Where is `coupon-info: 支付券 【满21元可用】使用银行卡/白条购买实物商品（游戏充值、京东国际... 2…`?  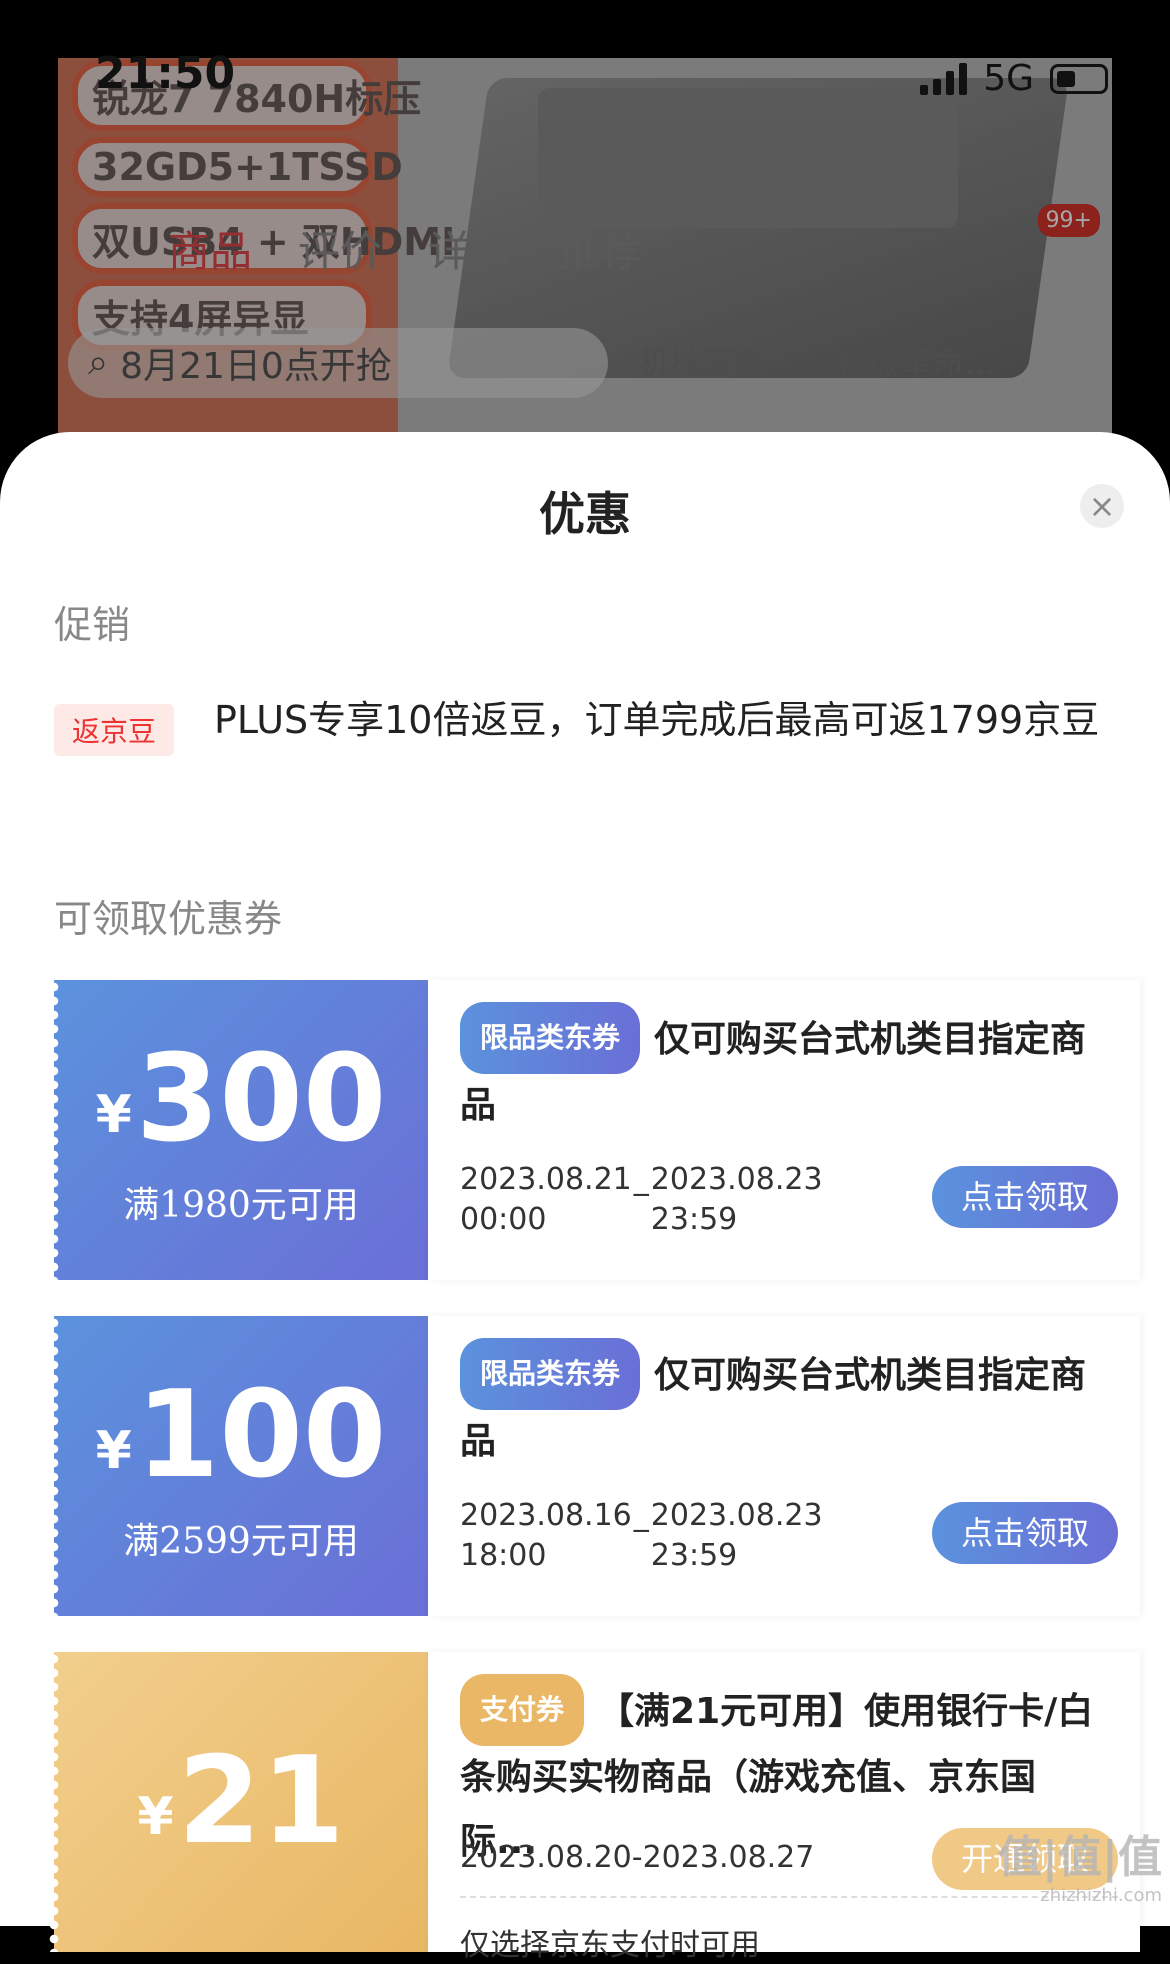 coupon-info: 支付券 【满21元可用】使用银行卡/白条购买实物商品（游戏充值、京东国际... 2… is located at coordinates (784, 1807).